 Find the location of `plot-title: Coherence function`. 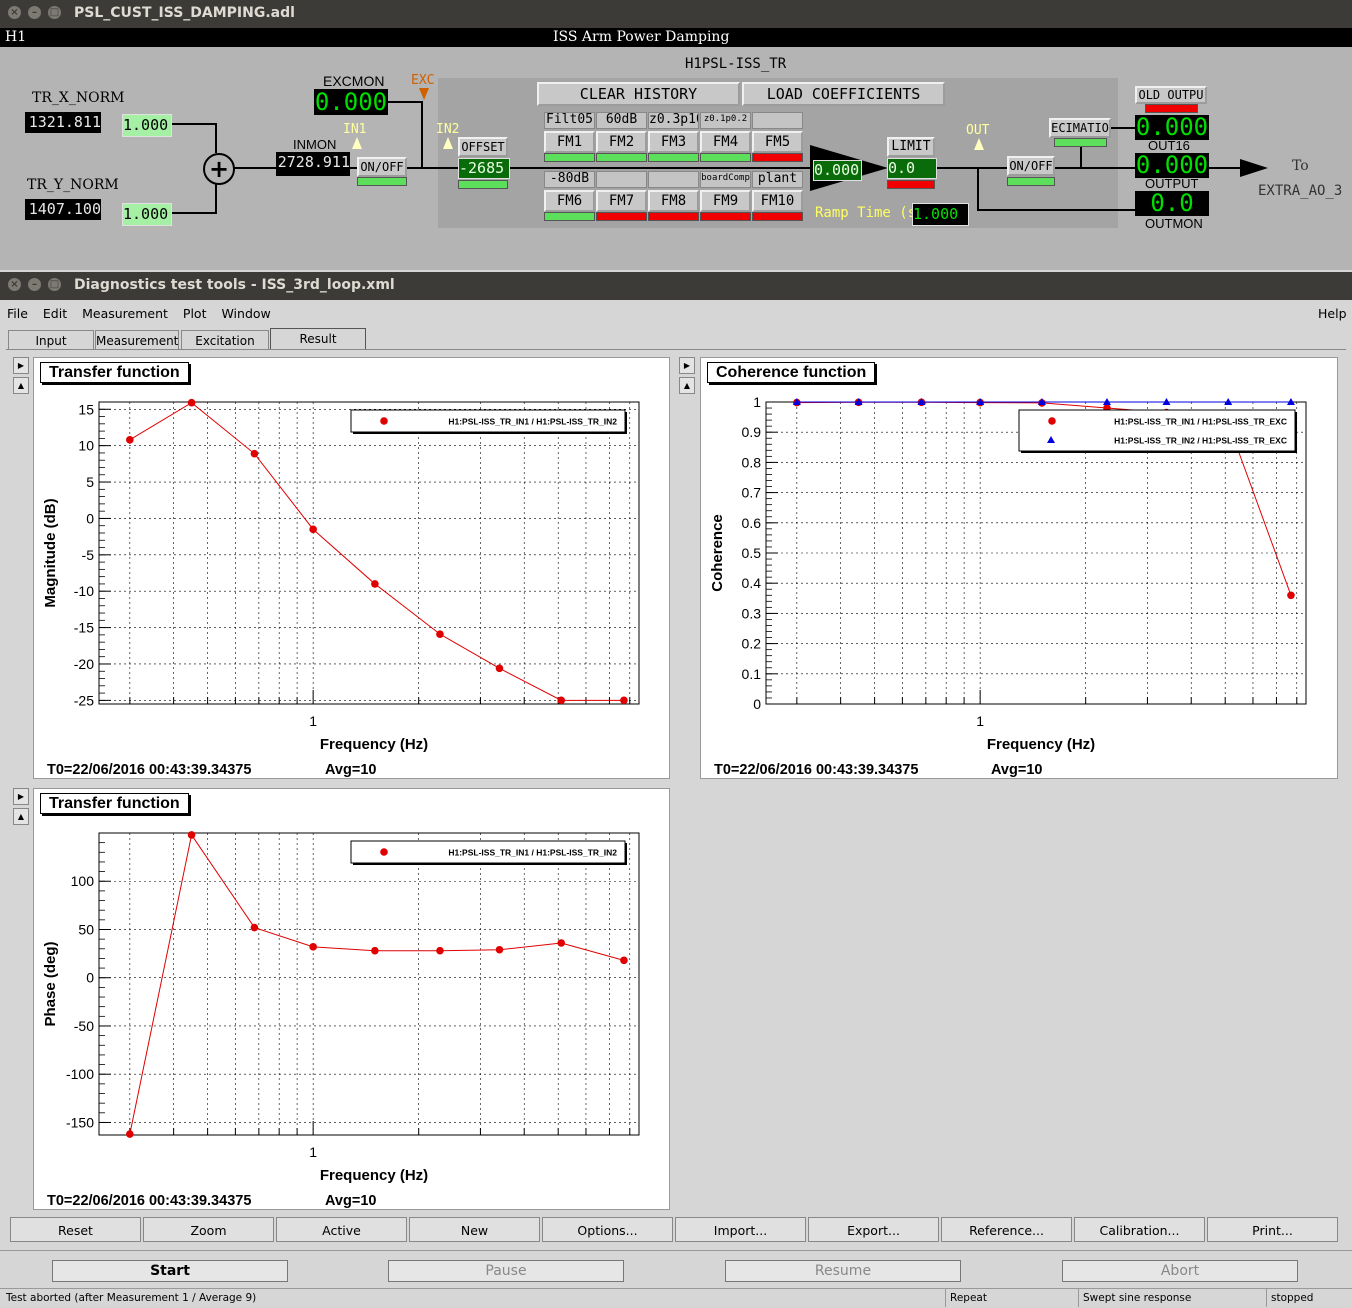

plot-title: Coherence function is located at coordinates (791, 372).